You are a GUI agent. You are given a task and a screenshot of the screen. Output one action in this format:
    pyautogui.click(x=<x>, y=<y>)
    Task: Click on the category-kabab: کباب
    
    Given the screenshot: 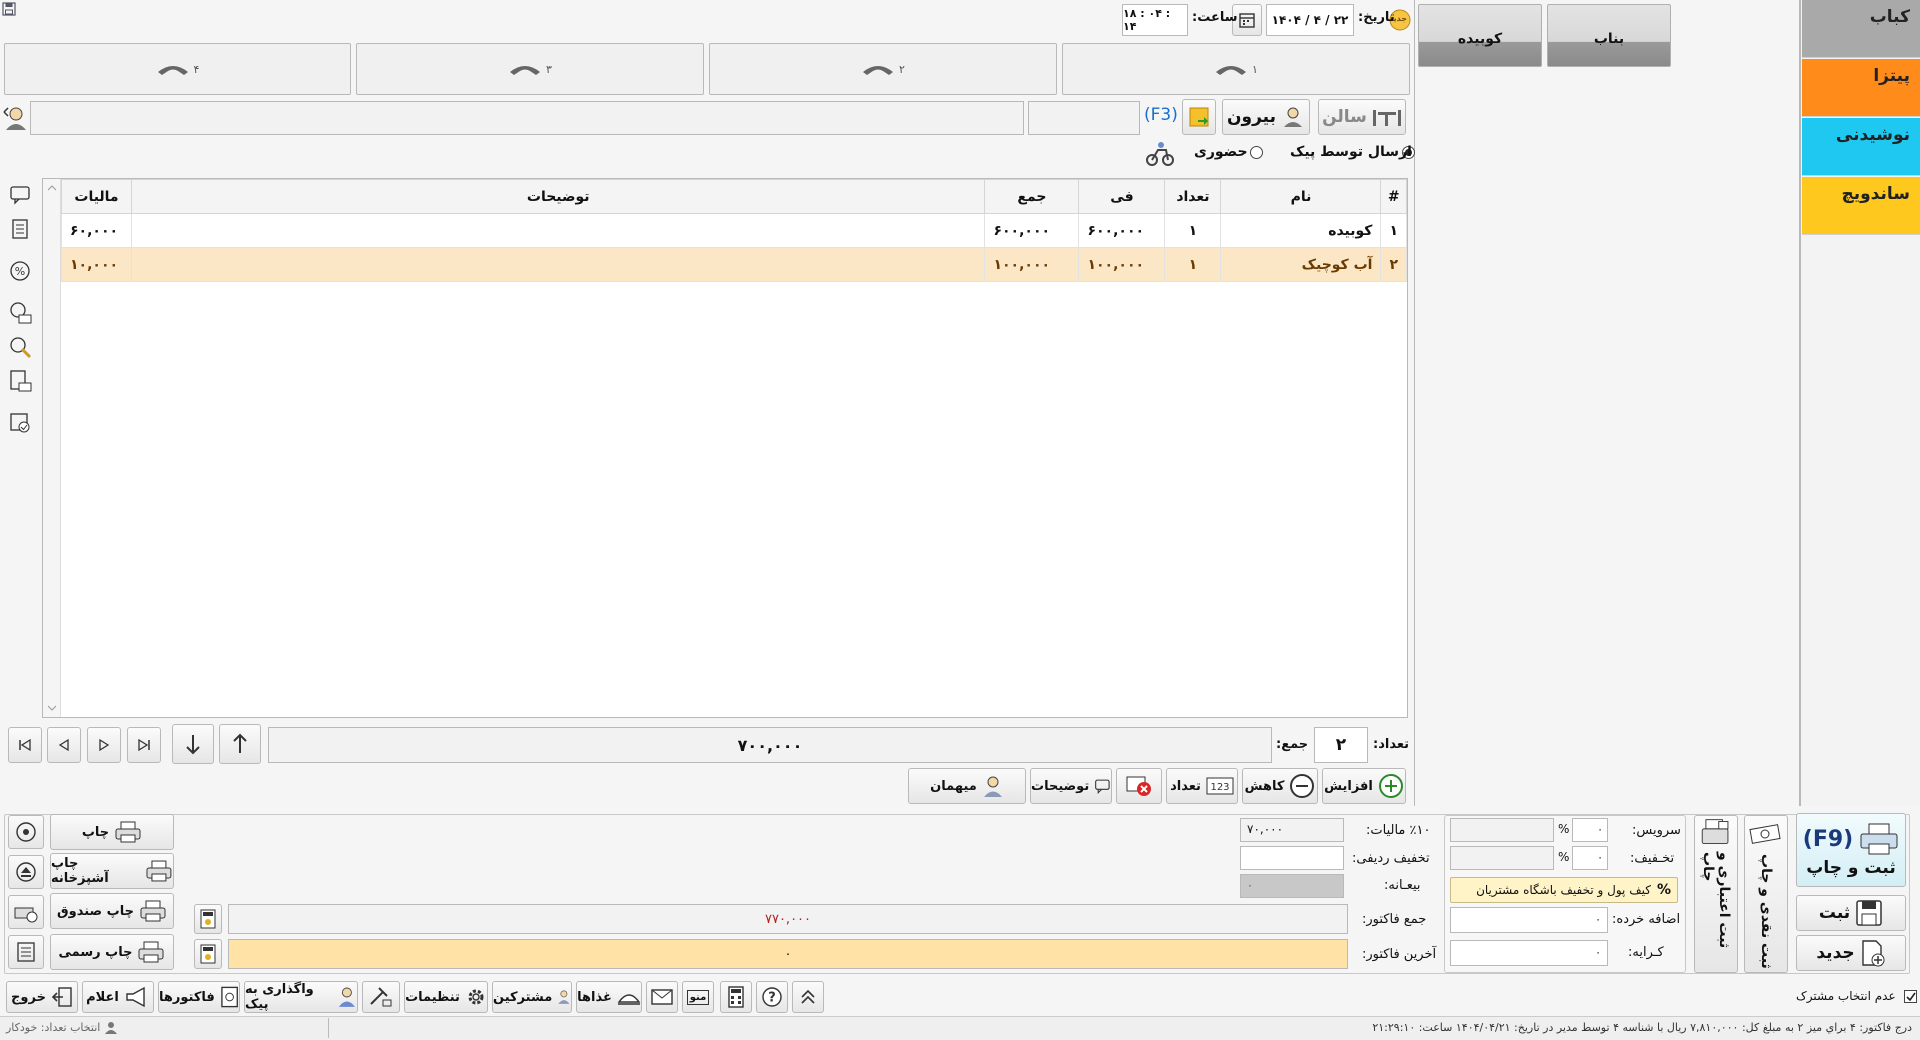 What is the action you would take?
    pyautogui.click(x=1861, y=29)
    